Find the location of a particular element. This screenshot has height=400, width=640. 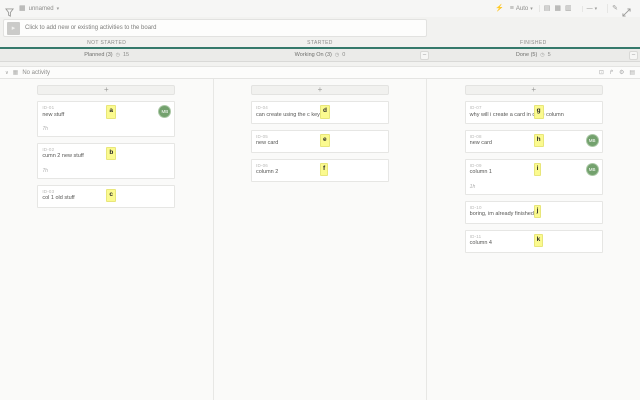

card-can-create-using-c-key: ID-04 can create using the c key d is located at coordinates (320, 112).